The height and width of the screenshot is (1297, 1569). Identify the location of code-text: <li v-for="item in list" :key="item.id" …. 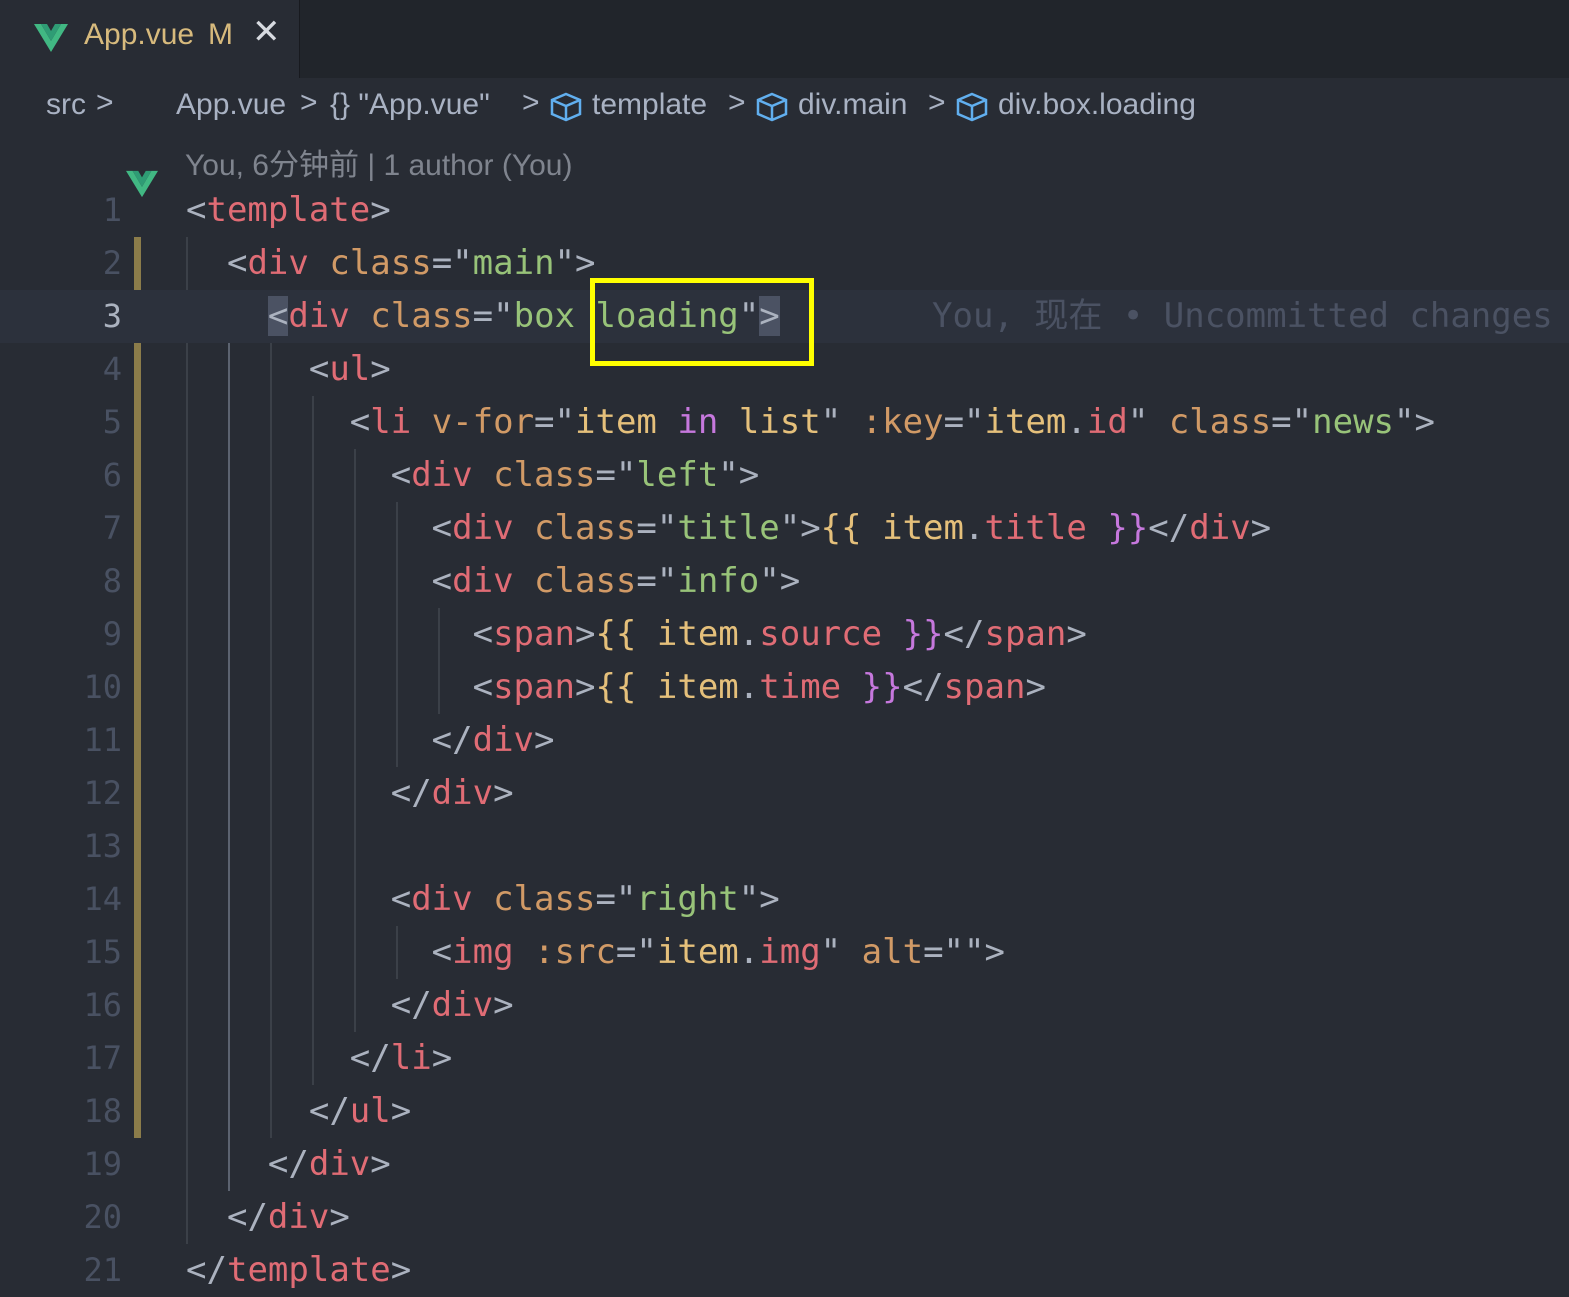
(810, 422).